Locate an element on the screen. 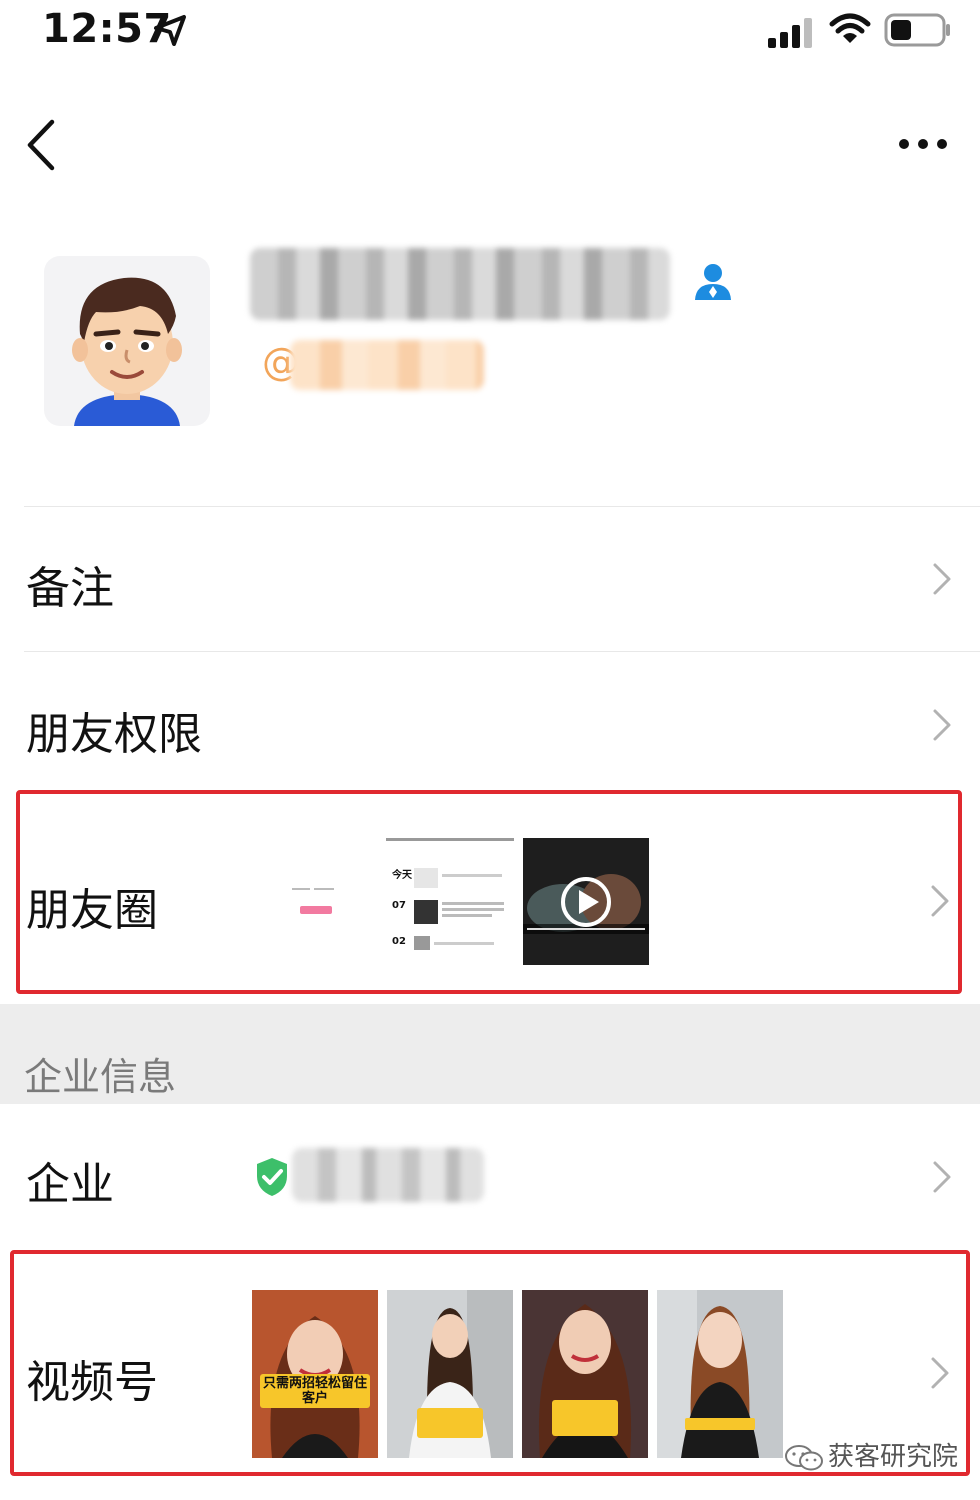 Image resolution: width=980 pixels, height=1500 pixels. avatar is located at coordinates (127, 341).